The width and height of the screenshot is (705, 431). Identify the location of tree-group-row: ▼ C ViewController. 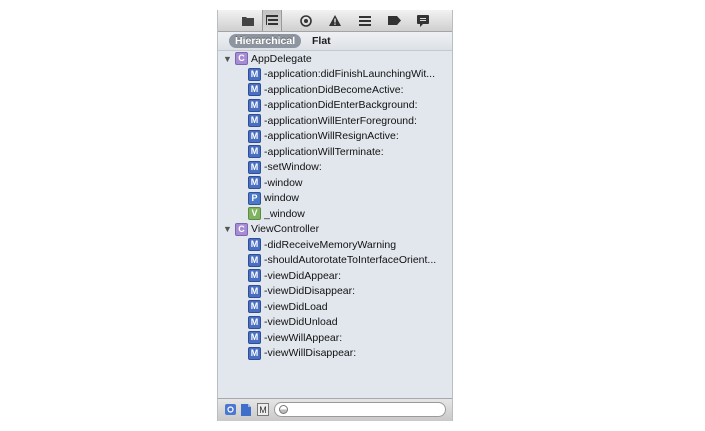
(335, 229).